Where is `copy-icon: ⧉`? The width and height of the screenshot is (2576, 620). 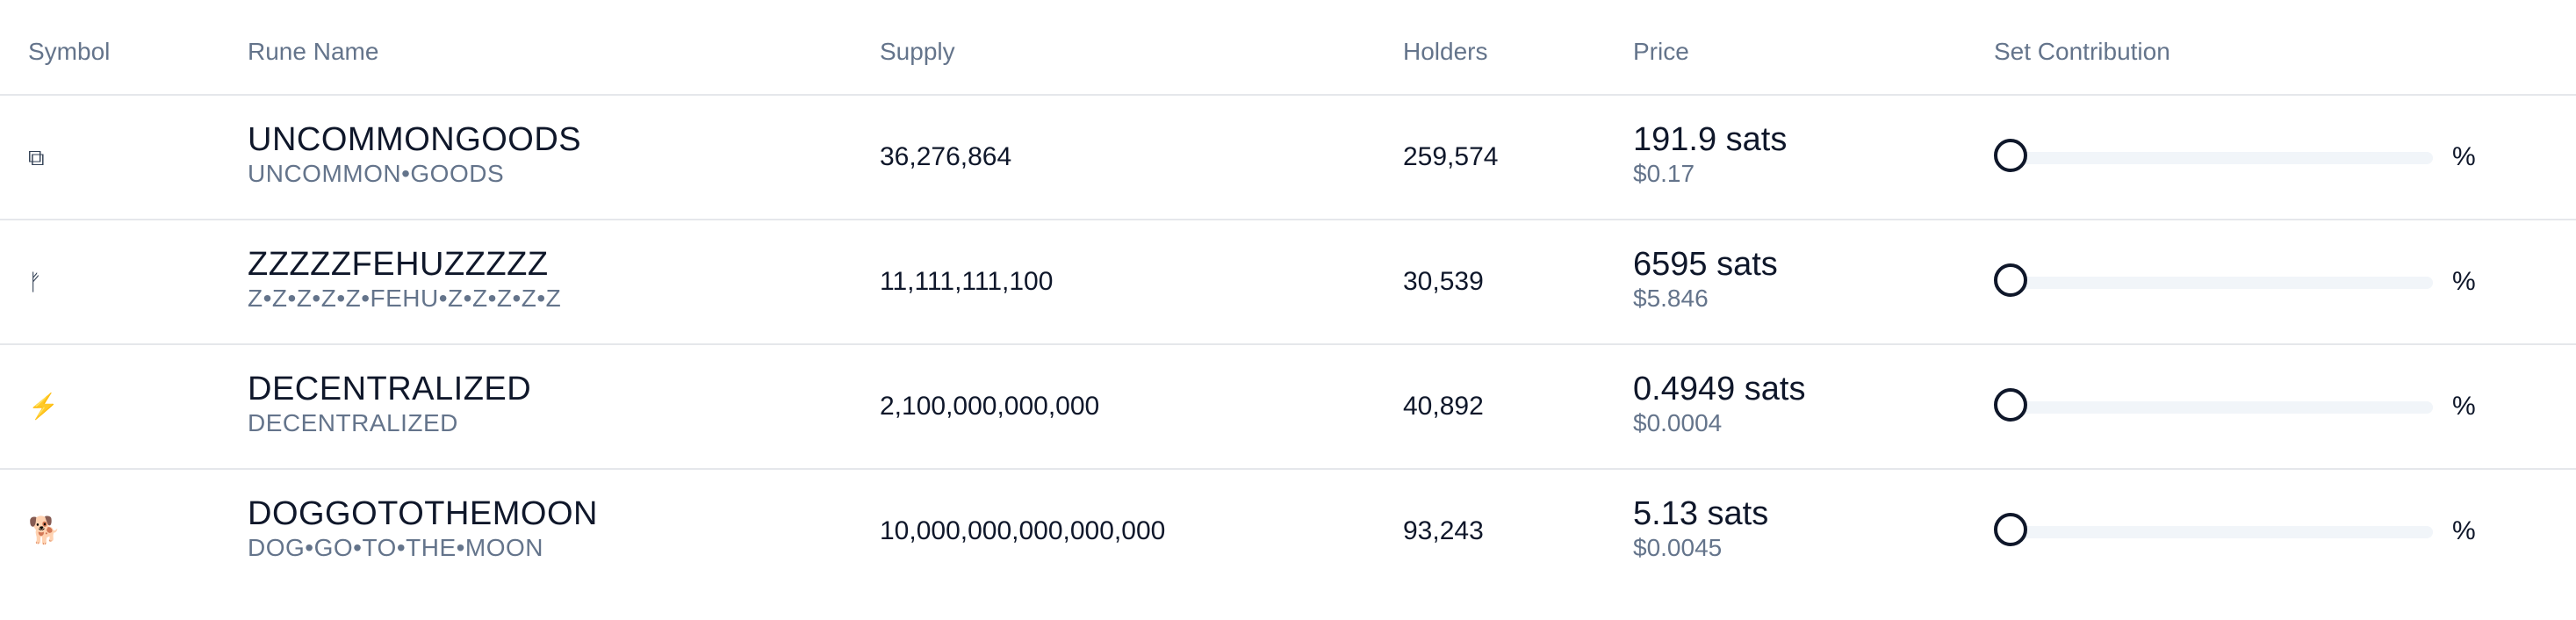 copy-icon: ⧉ is located at coordinates (36, 157).